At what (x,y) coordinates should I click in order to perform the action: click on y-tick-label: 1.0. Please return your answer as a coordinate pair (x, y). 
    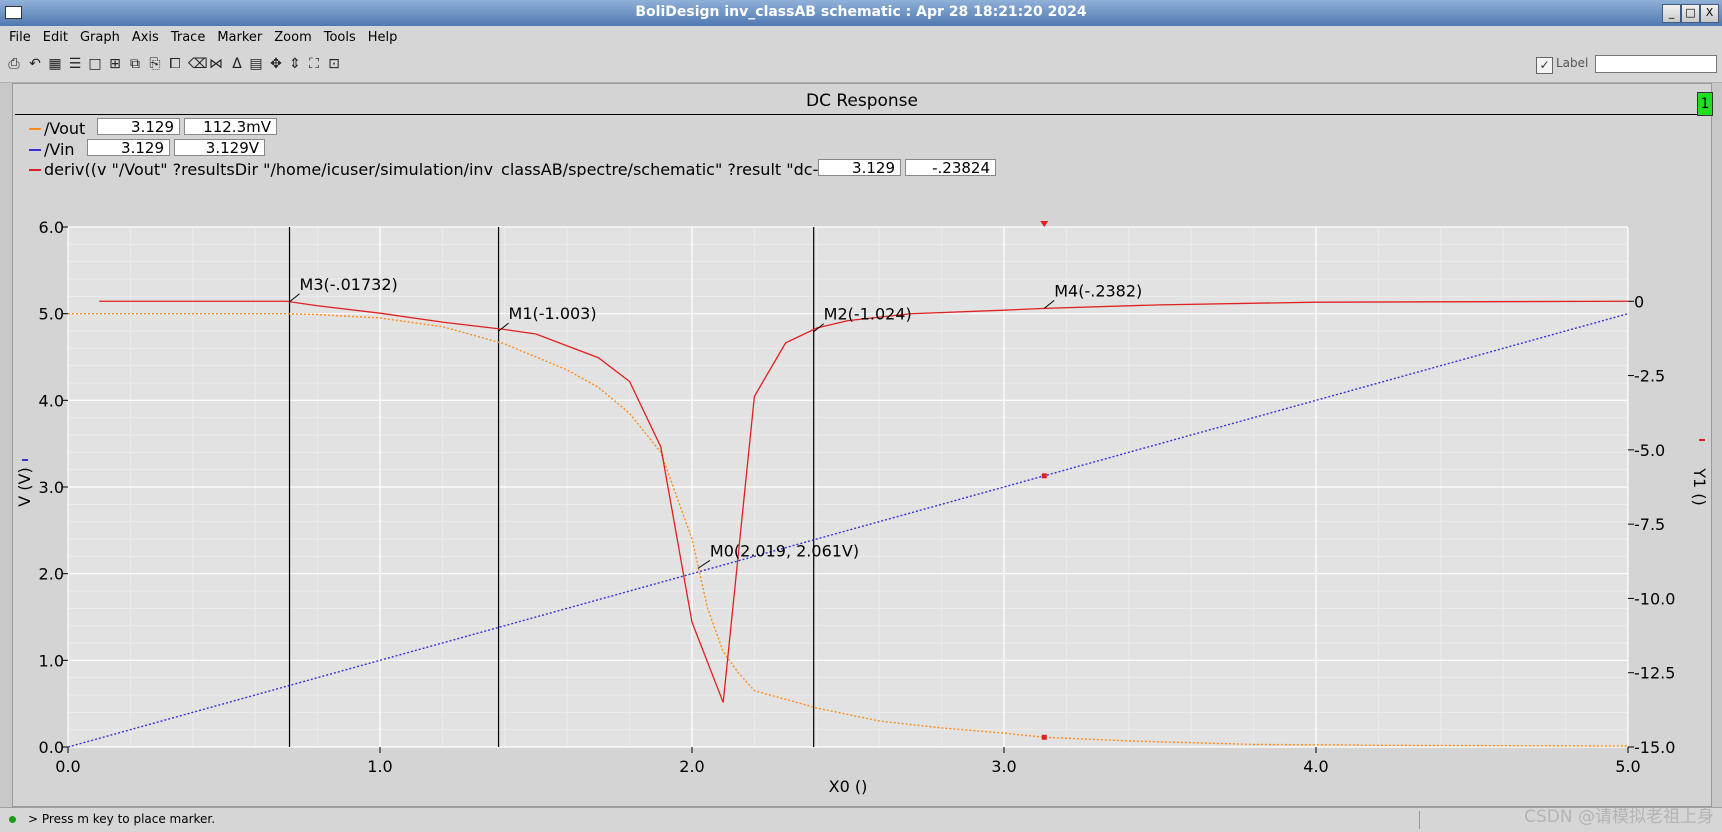
    Looking at the image, I should click on (51, 660).